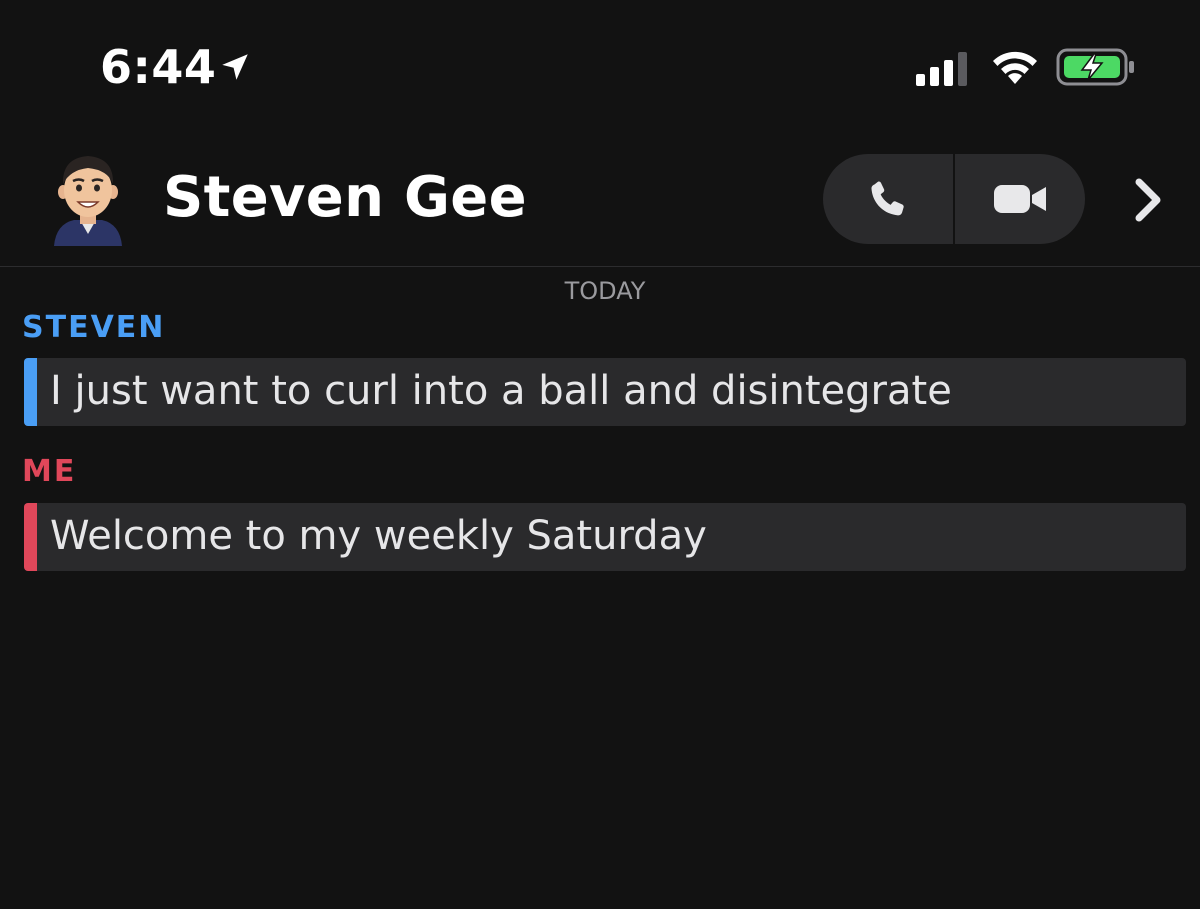 The width and height of the screenshot is (1200, 909). I want to click on phone-icon, so click(887, 198).